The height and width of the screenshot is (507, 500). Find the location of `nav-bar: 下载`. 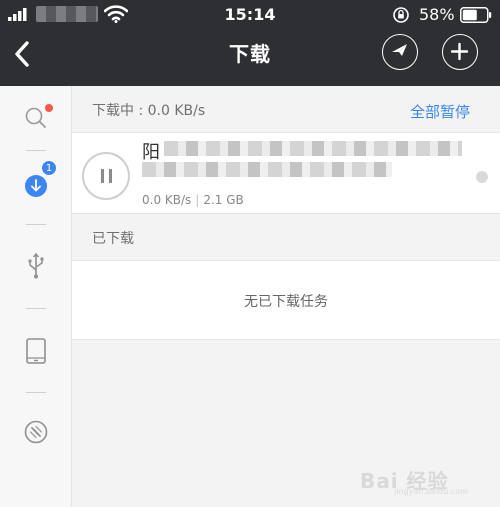

nav-bar: 下载 is located at coordinates (250, 58).